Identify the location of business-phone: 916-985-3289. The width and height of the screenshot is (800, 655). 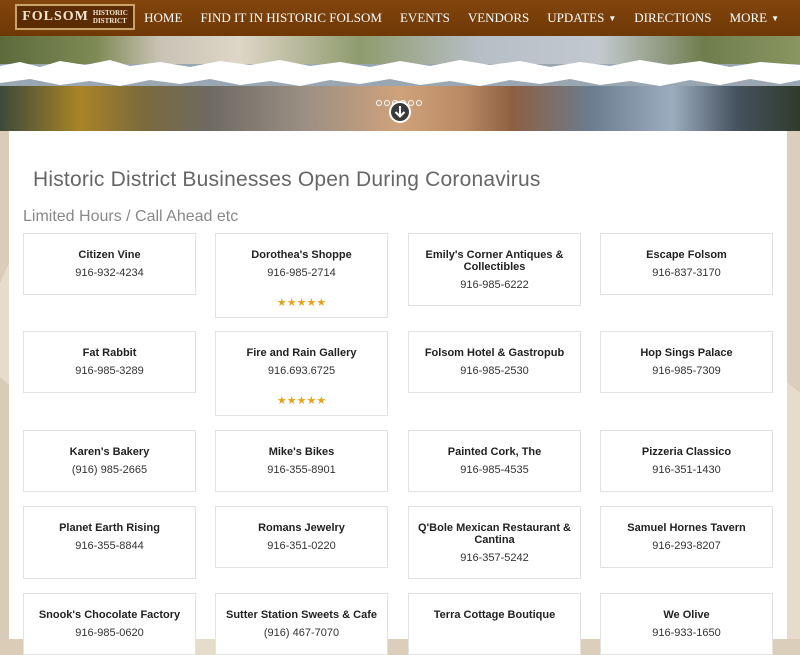
(109, 371).